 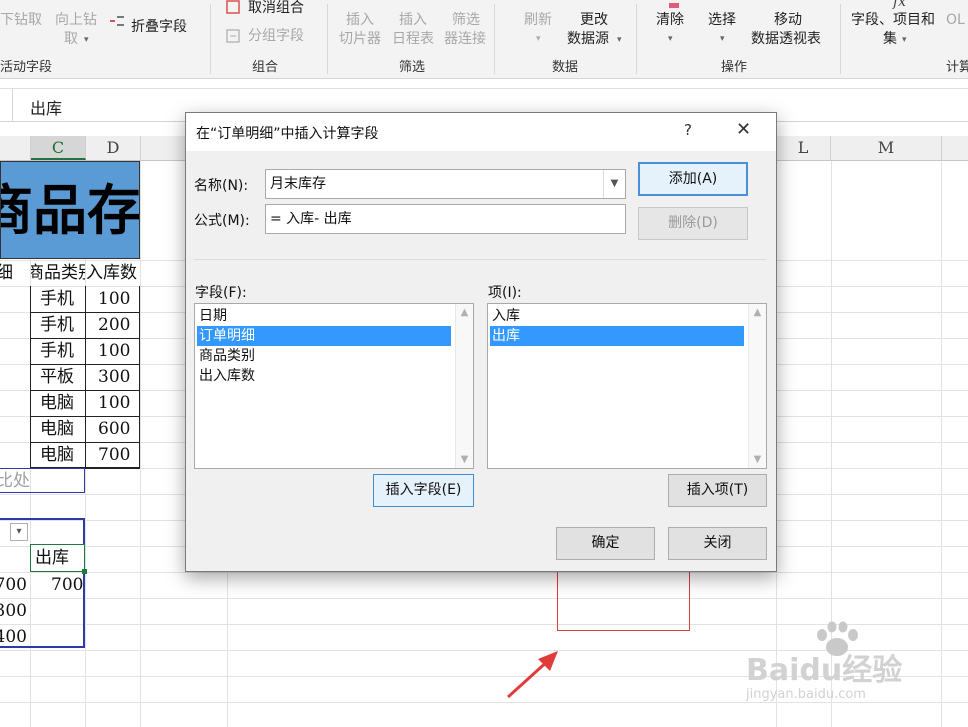 What do you see at coordinates (42, 480) in the screenshot?
I see `pivot-drop-zone: 比处` at bounding box center [42, 480].